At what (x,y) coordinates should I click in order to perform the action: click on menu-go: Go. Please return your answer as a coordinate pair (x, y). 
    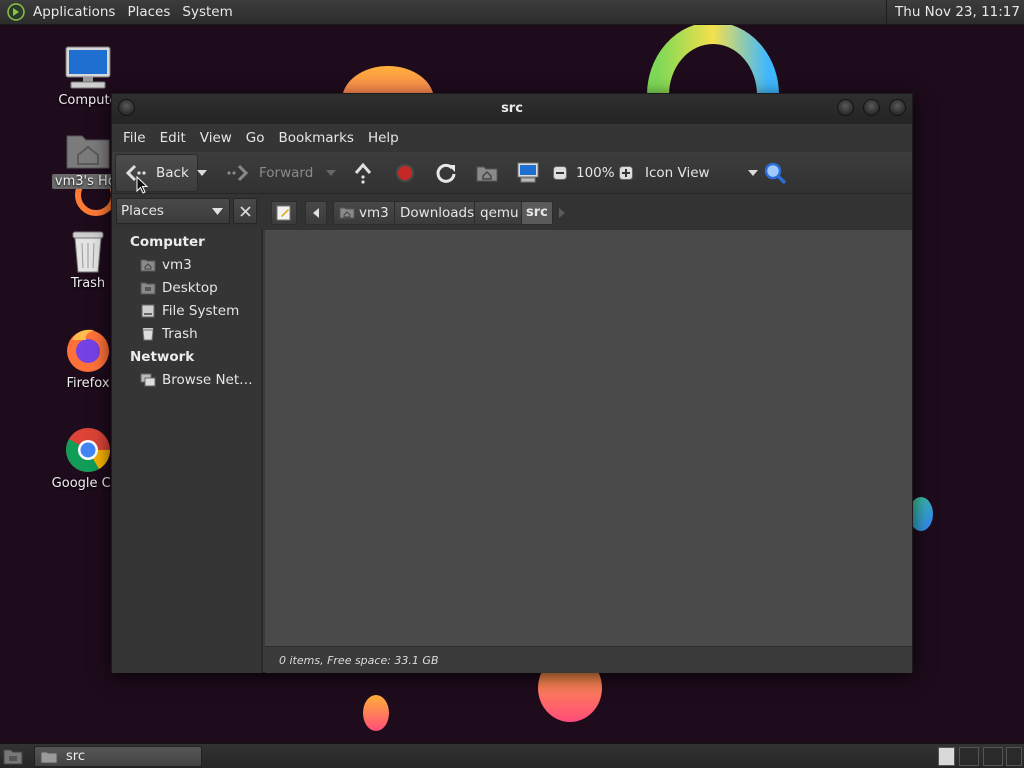
    Looking at the image, I should click on (255, 138).